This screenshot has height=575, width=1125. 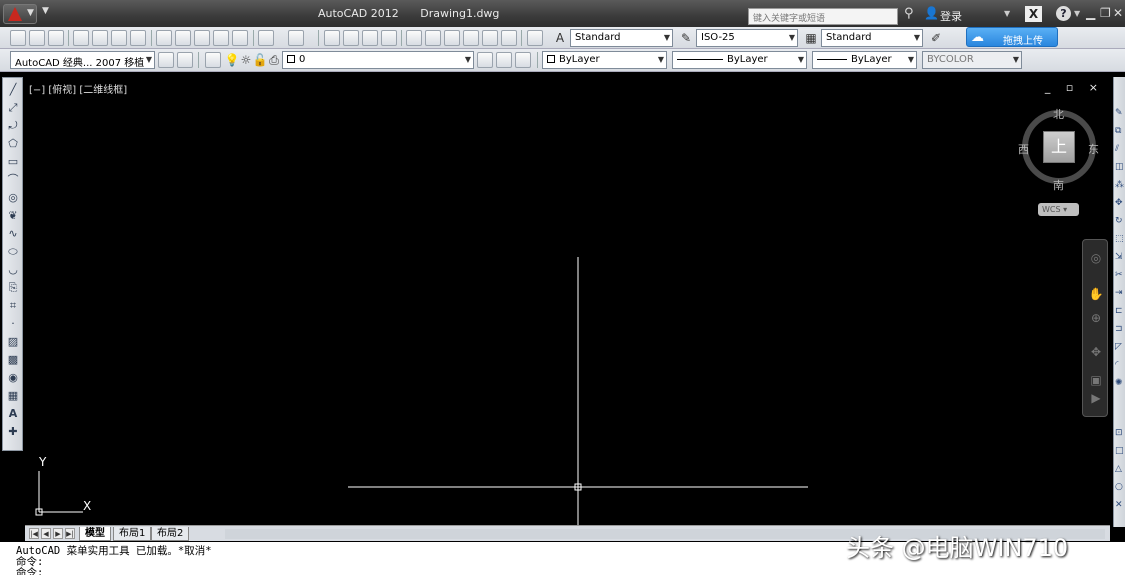 What do you see at coordinates (132, 534) in the screenshot?
I see `tab-layout1: 布局1` at bounding box center [132, 534].